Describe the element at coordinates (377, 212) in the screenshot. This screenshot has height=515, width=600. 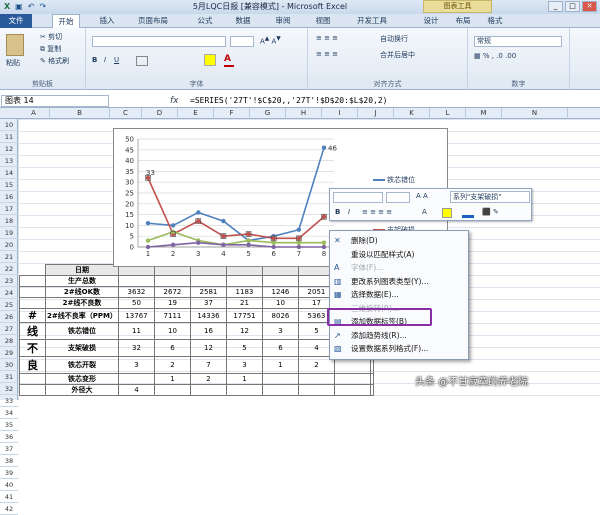
I see `mini-align-icons: ≡ ≡ ≡ ≡` at that location.